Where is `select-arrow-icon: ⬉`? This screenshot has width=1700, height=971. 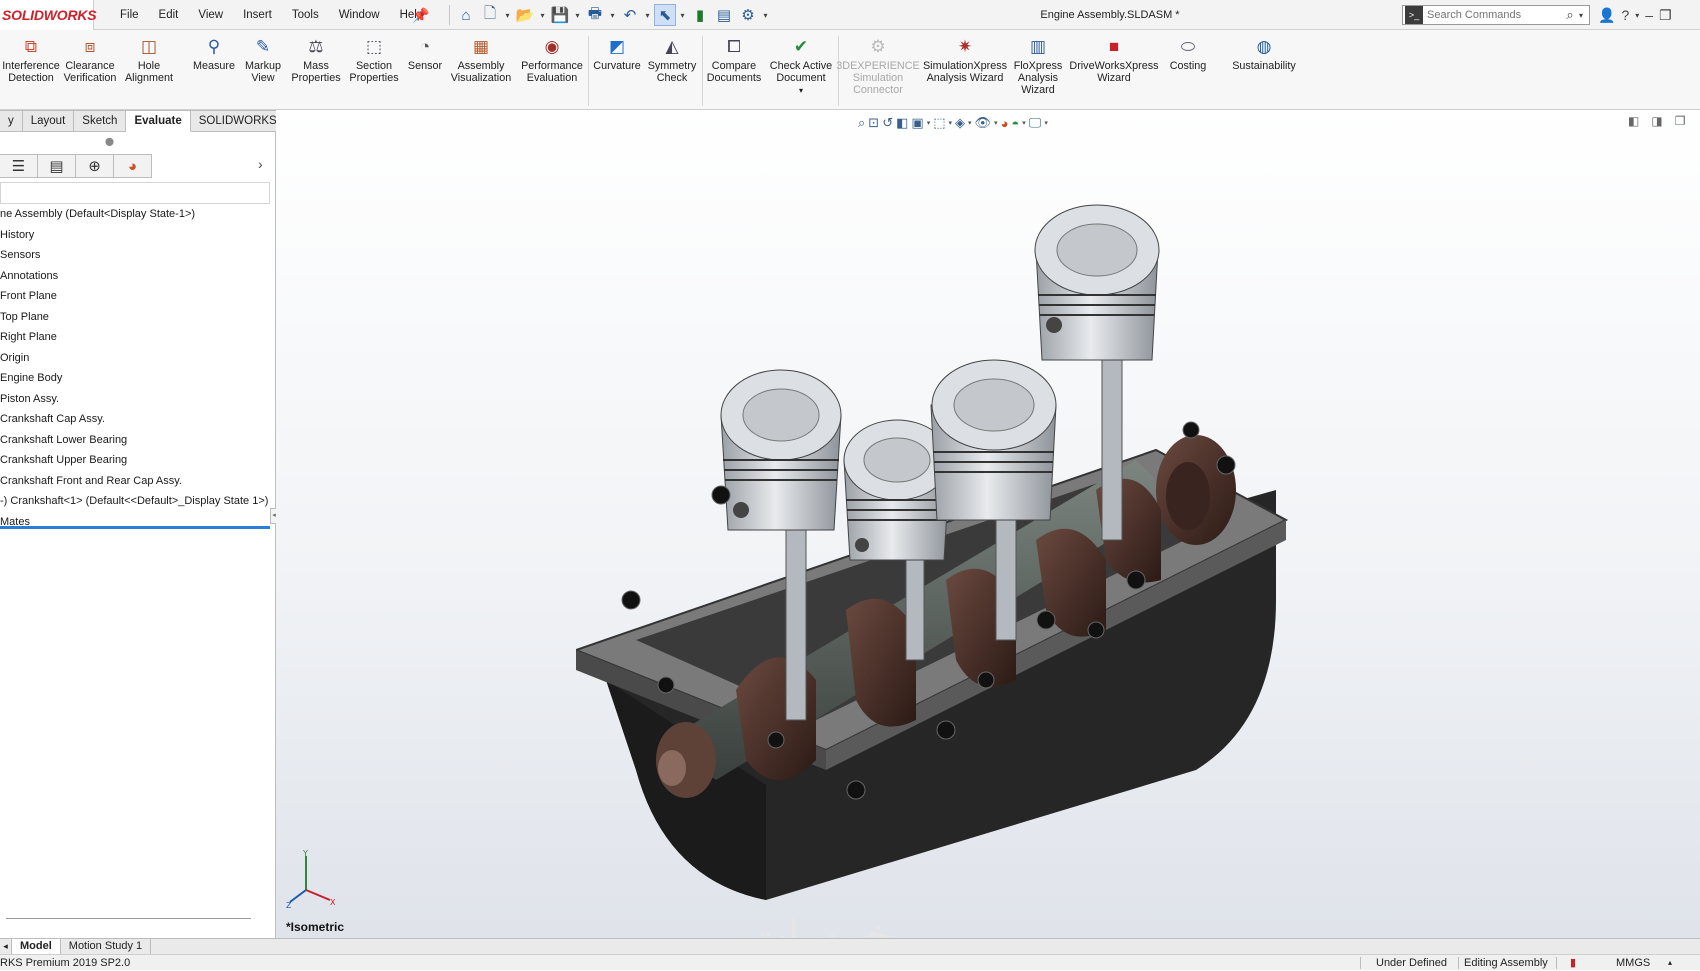
select-arrow-icon: ⬉ is located at coordinates (665, 15).